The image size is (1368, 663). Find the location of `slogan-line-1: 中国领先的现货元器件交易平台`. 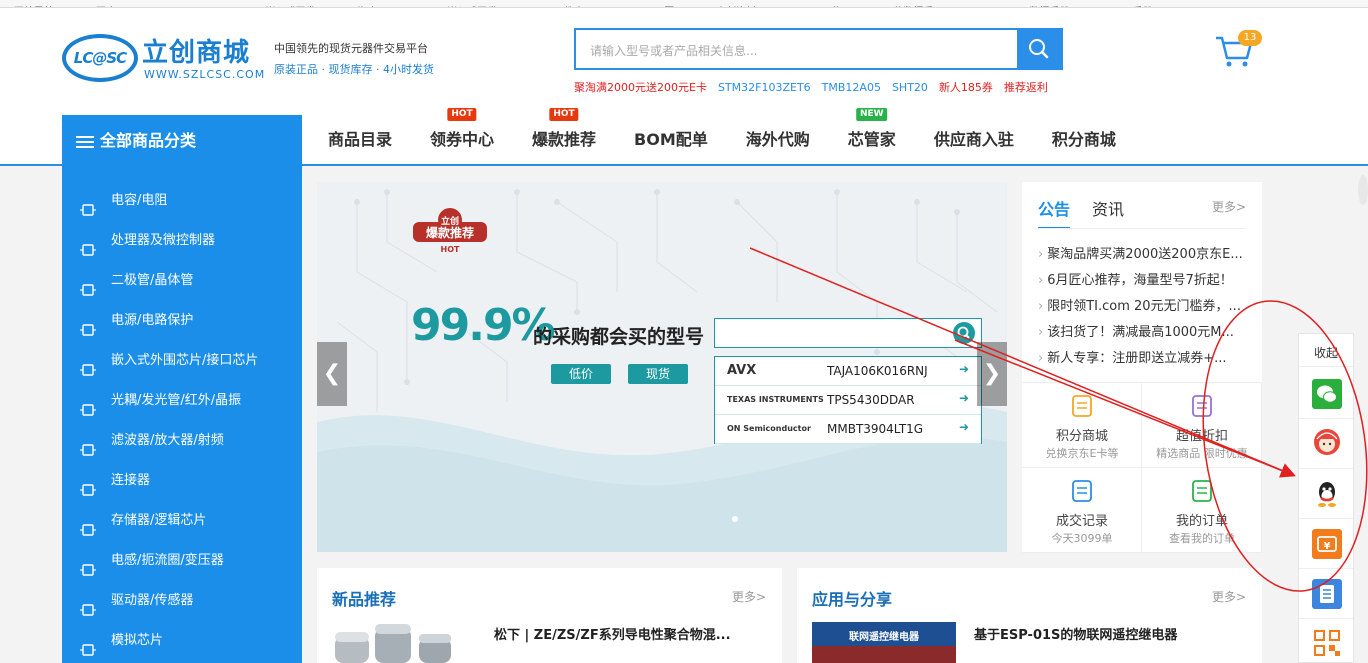

slogan-line-1: 中国领先的现货元器件交易平台 is located at coordinates (351, 48).